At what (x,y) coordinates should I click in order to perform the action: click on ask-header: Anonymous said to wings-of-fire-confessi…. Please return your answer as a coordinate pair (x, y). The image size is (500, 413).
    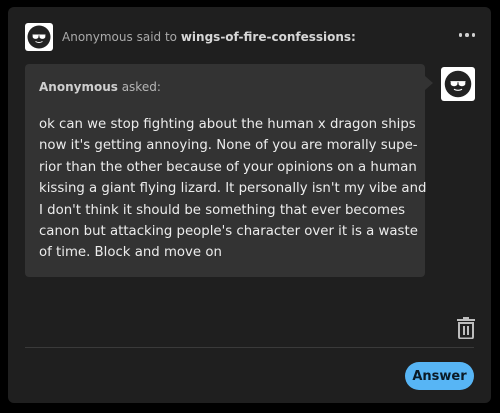
    Looking at the image, I should click on (209, 37).